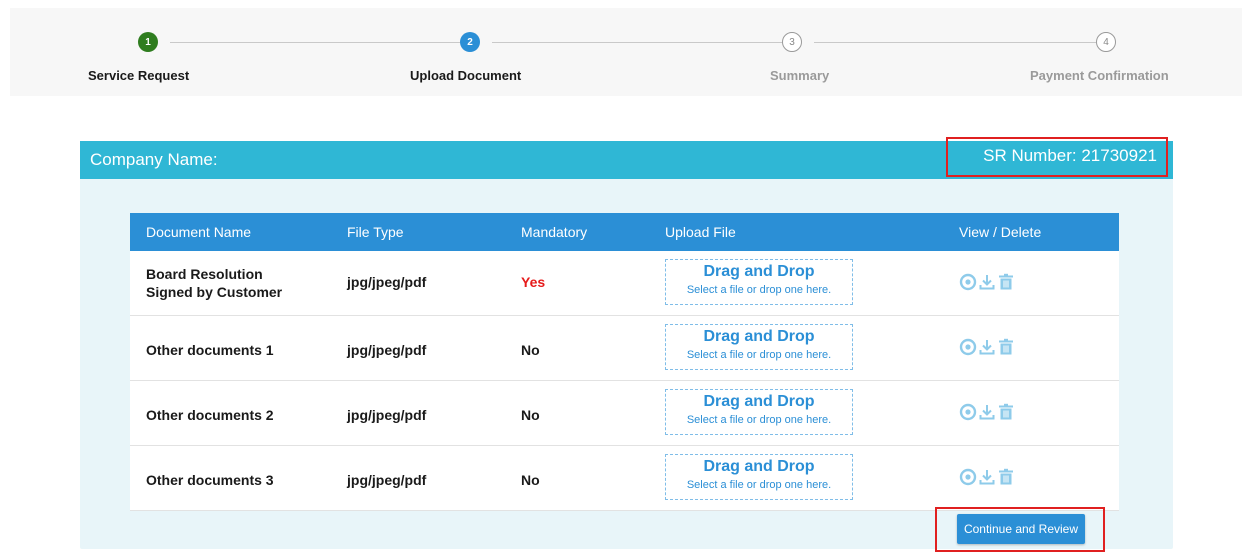  What do you see at coordinates (210, 480) in the screenshot?
I see `document-name: Other documents 3` at bounding box center [210, 480].